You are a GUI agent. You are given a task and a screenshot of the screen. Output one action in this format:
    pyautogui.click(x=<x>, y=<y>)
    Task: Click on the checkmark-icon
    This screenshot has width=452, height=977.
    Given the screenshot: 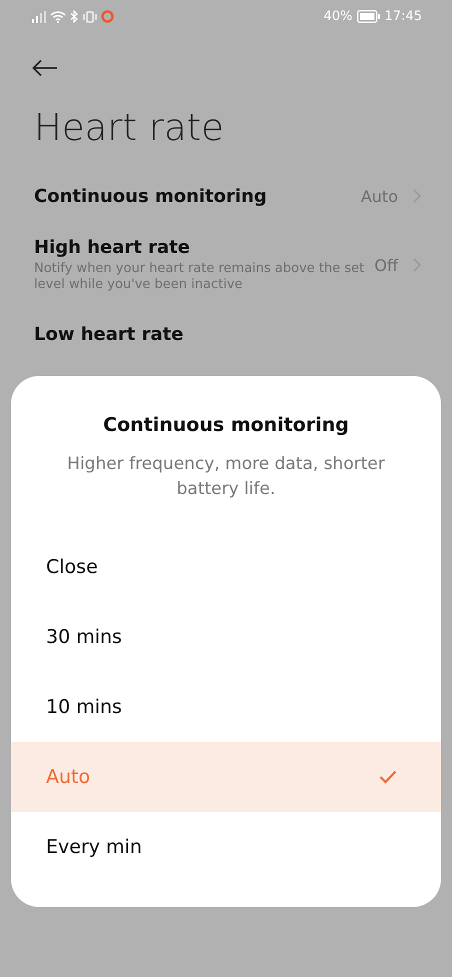 What is the action you would take?
    pyautogui.click(x=388, y=777)
    